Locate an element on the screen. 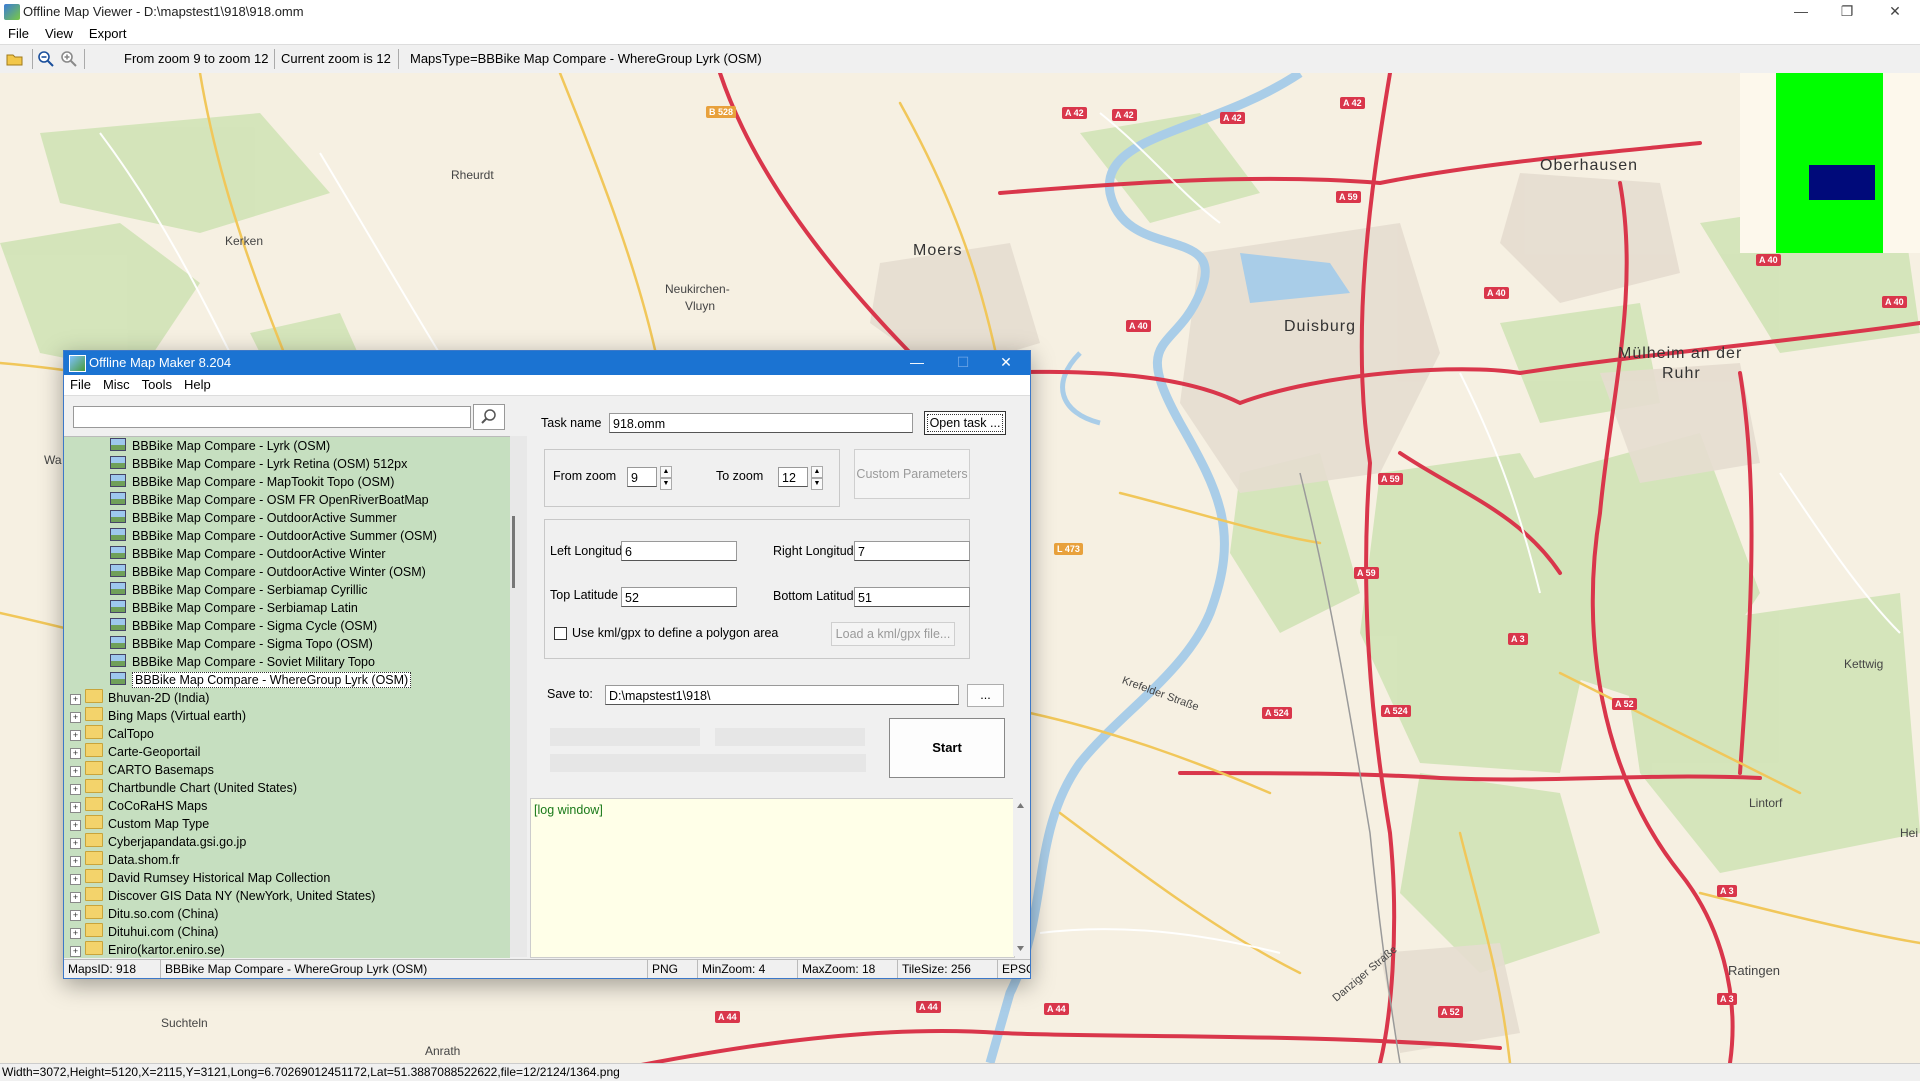 This screenshot has height=1081, width=1920. task-name-input: 918.omm is located at coordinates (761, 423).